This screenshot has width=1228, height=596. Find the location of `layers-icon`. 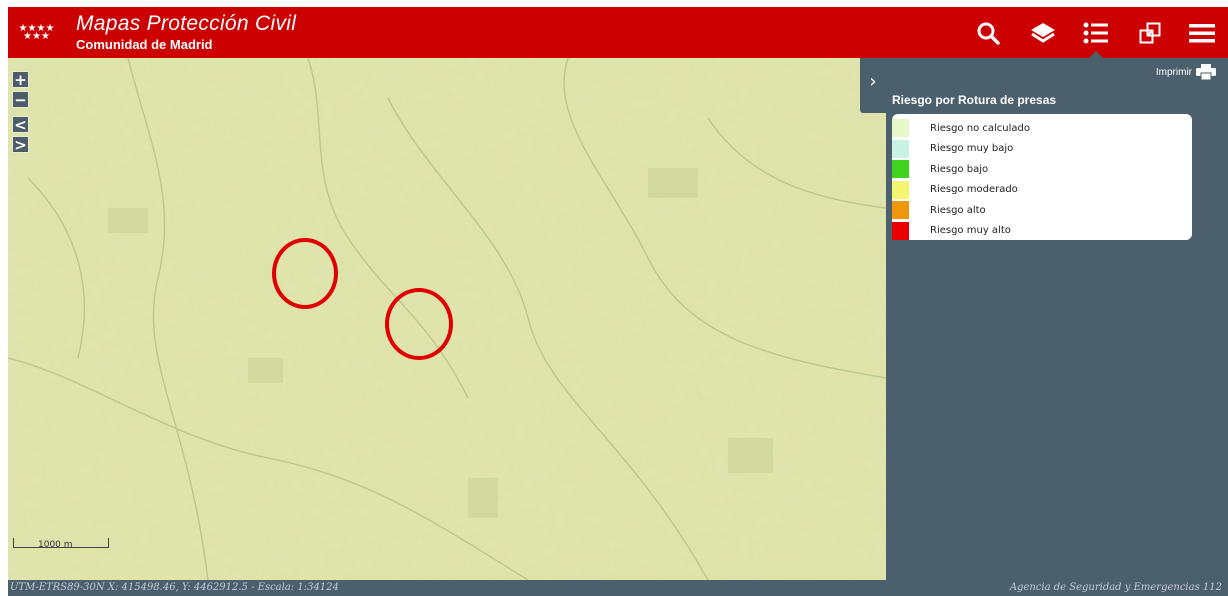

layers-icon is located at coordinates (1043, 33).